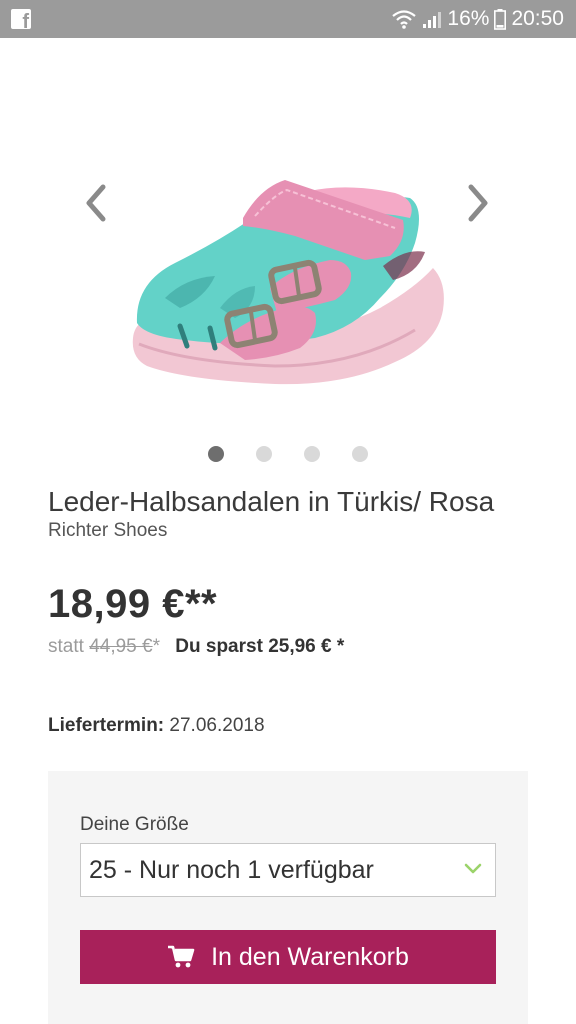 The width and height of the screenshot is (576, 1024). What do you see at coordinates (404, 19) in the screenshot?
I see `wifi-icon` at bounding box center [404, 19].